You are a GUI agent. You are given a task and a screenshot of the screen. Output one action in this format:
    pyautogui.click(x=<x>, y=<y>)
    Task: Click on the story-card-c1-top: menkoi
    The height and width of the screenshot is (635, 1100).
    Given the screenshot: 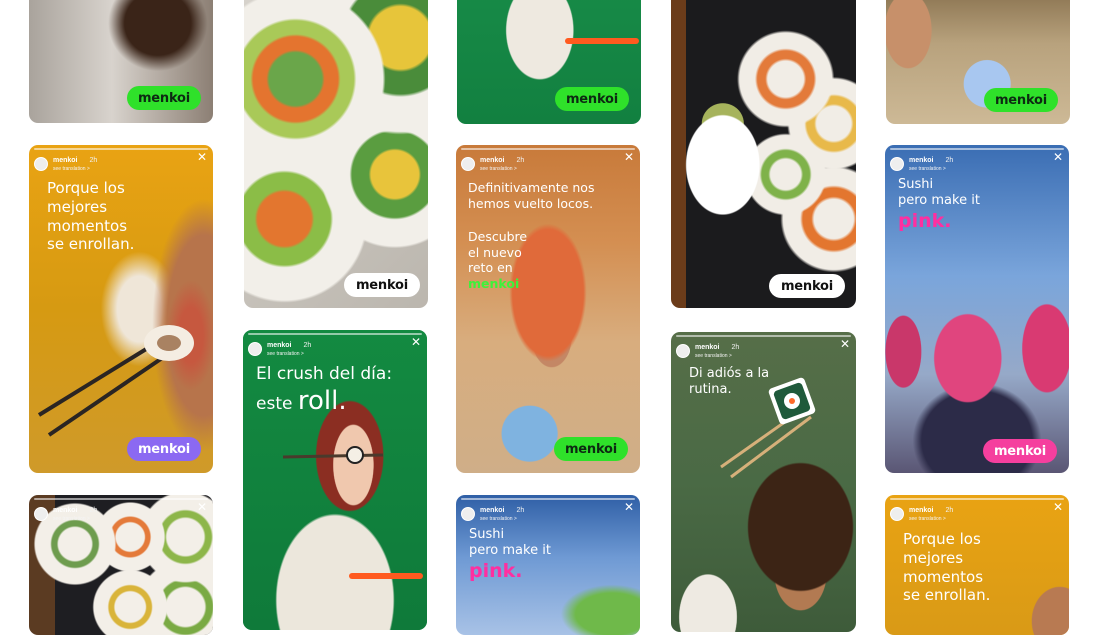 What is the action you would take?
    pyautogui.click(x=121, y=61)
    